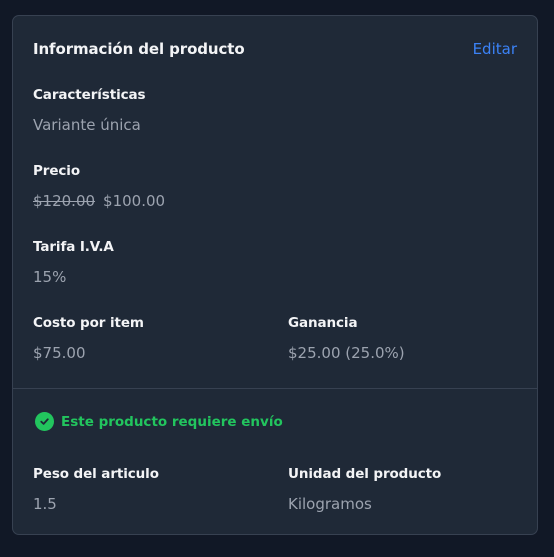 The width and height of the screenshot is (554, 557). Describe the element at coordinates (172, 421) in the screenshot. I see `shipping-text: Este producto requiere envío` at that location.